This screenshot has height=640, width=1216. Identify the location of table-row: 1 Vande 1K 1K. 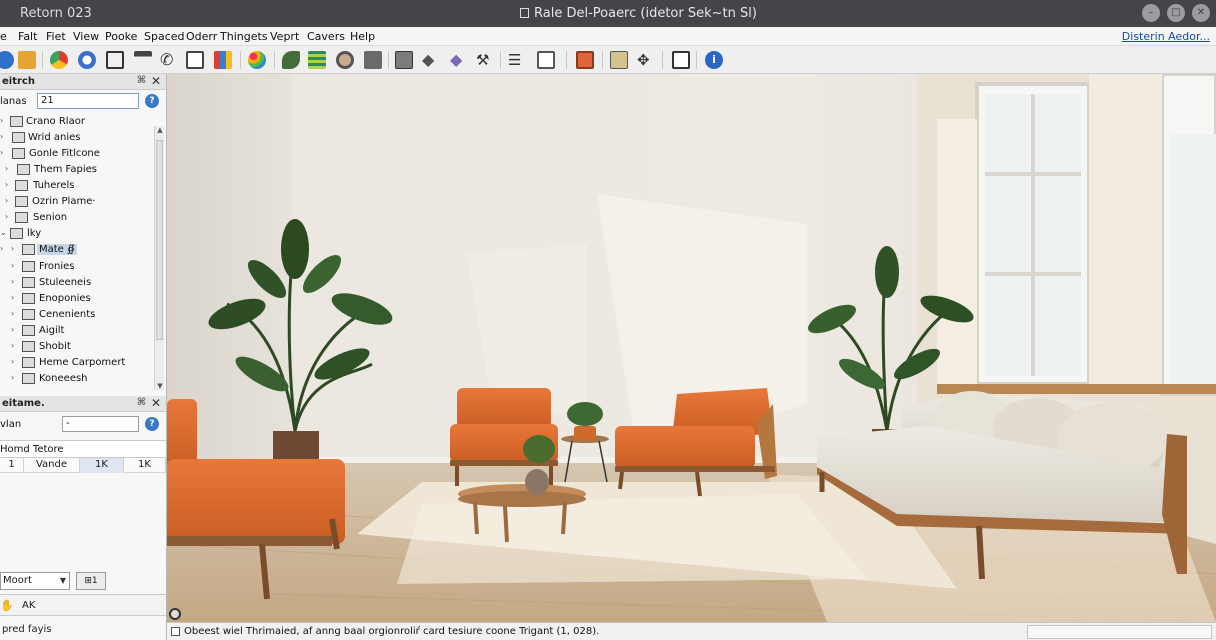
(83, 465).